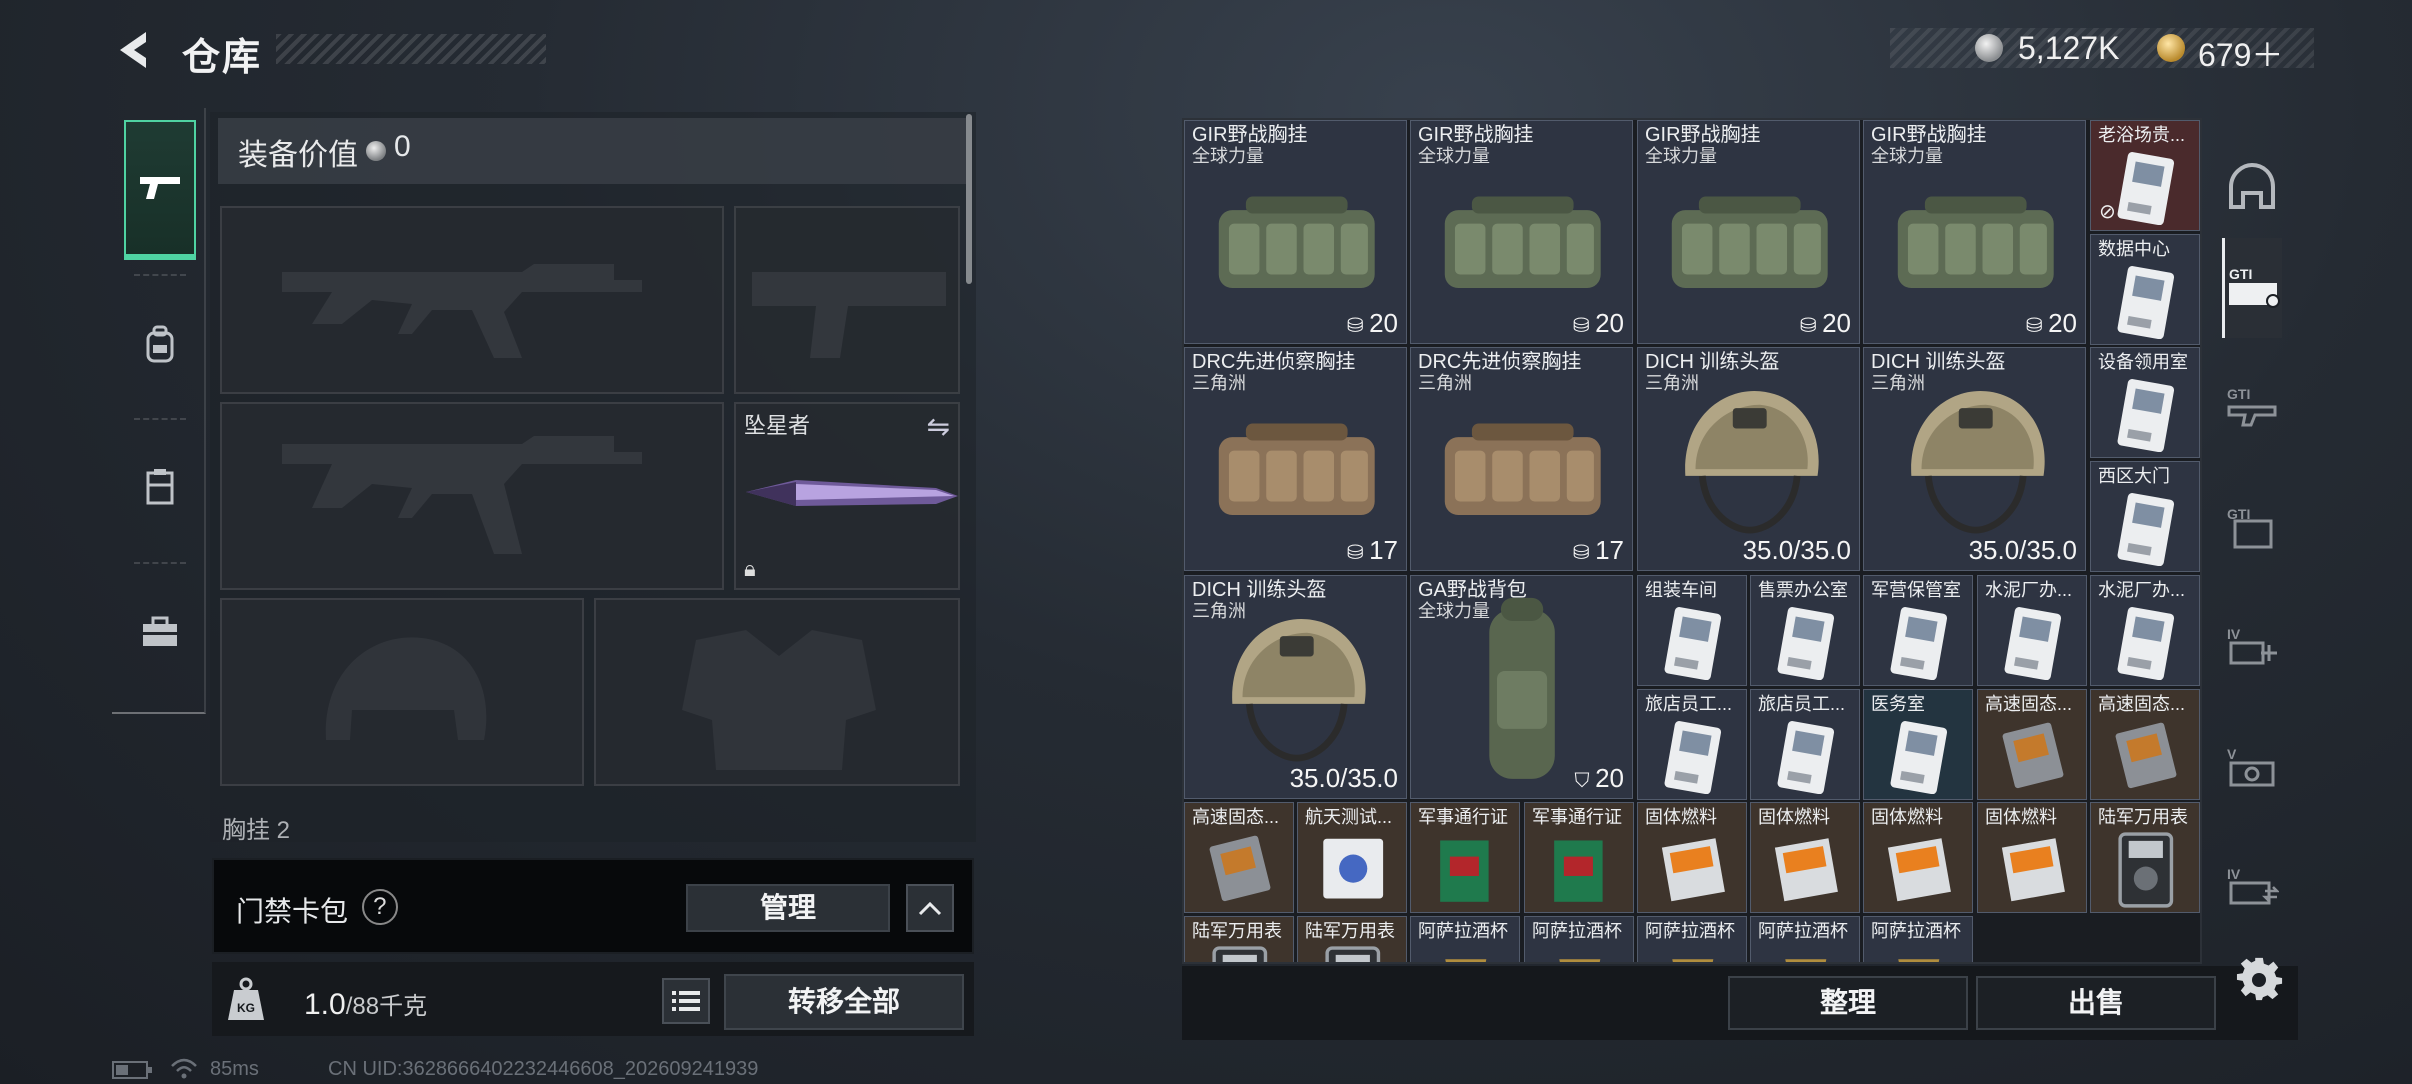 This screenshot has height=1084, width=2412. I want to click on storage-item: 售票办公室, so click(1805, 630).